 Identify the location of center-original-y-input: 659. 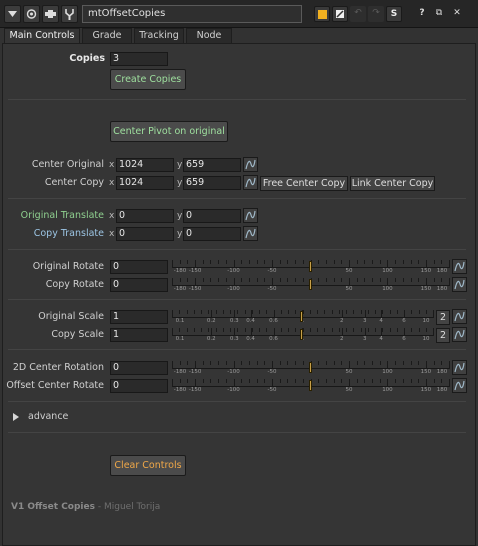
(212, 165).